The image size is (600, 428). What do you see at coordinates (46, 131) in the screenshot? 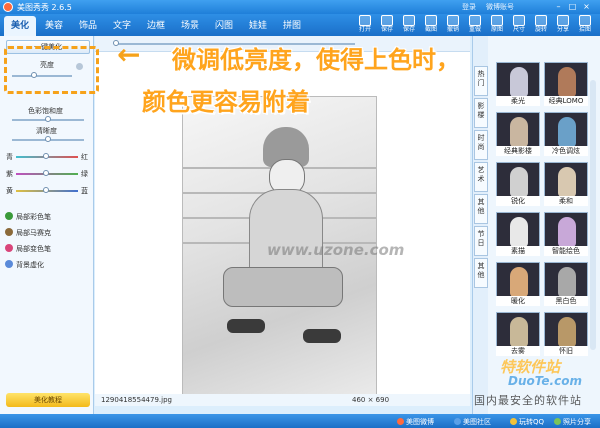
I see `clarity-label: 清晰度` at bounding box center [46, 131].